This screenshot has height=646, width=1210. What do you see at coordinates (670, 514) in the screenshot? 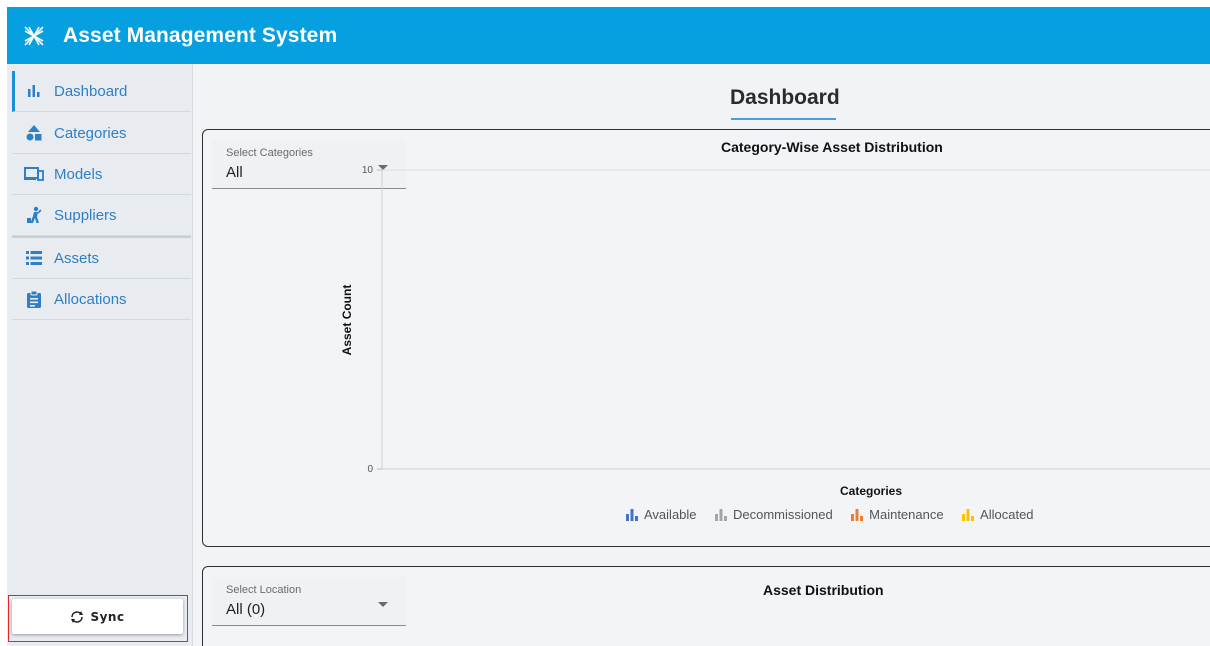
I see `legend-label: Available` at bounding box center [670, 514].